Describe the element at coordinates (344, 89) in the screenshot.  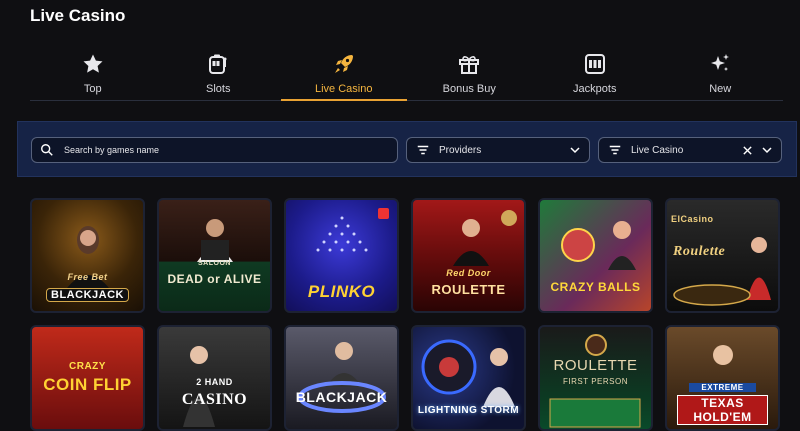
I see `tab-label: Live Casino` at that location.